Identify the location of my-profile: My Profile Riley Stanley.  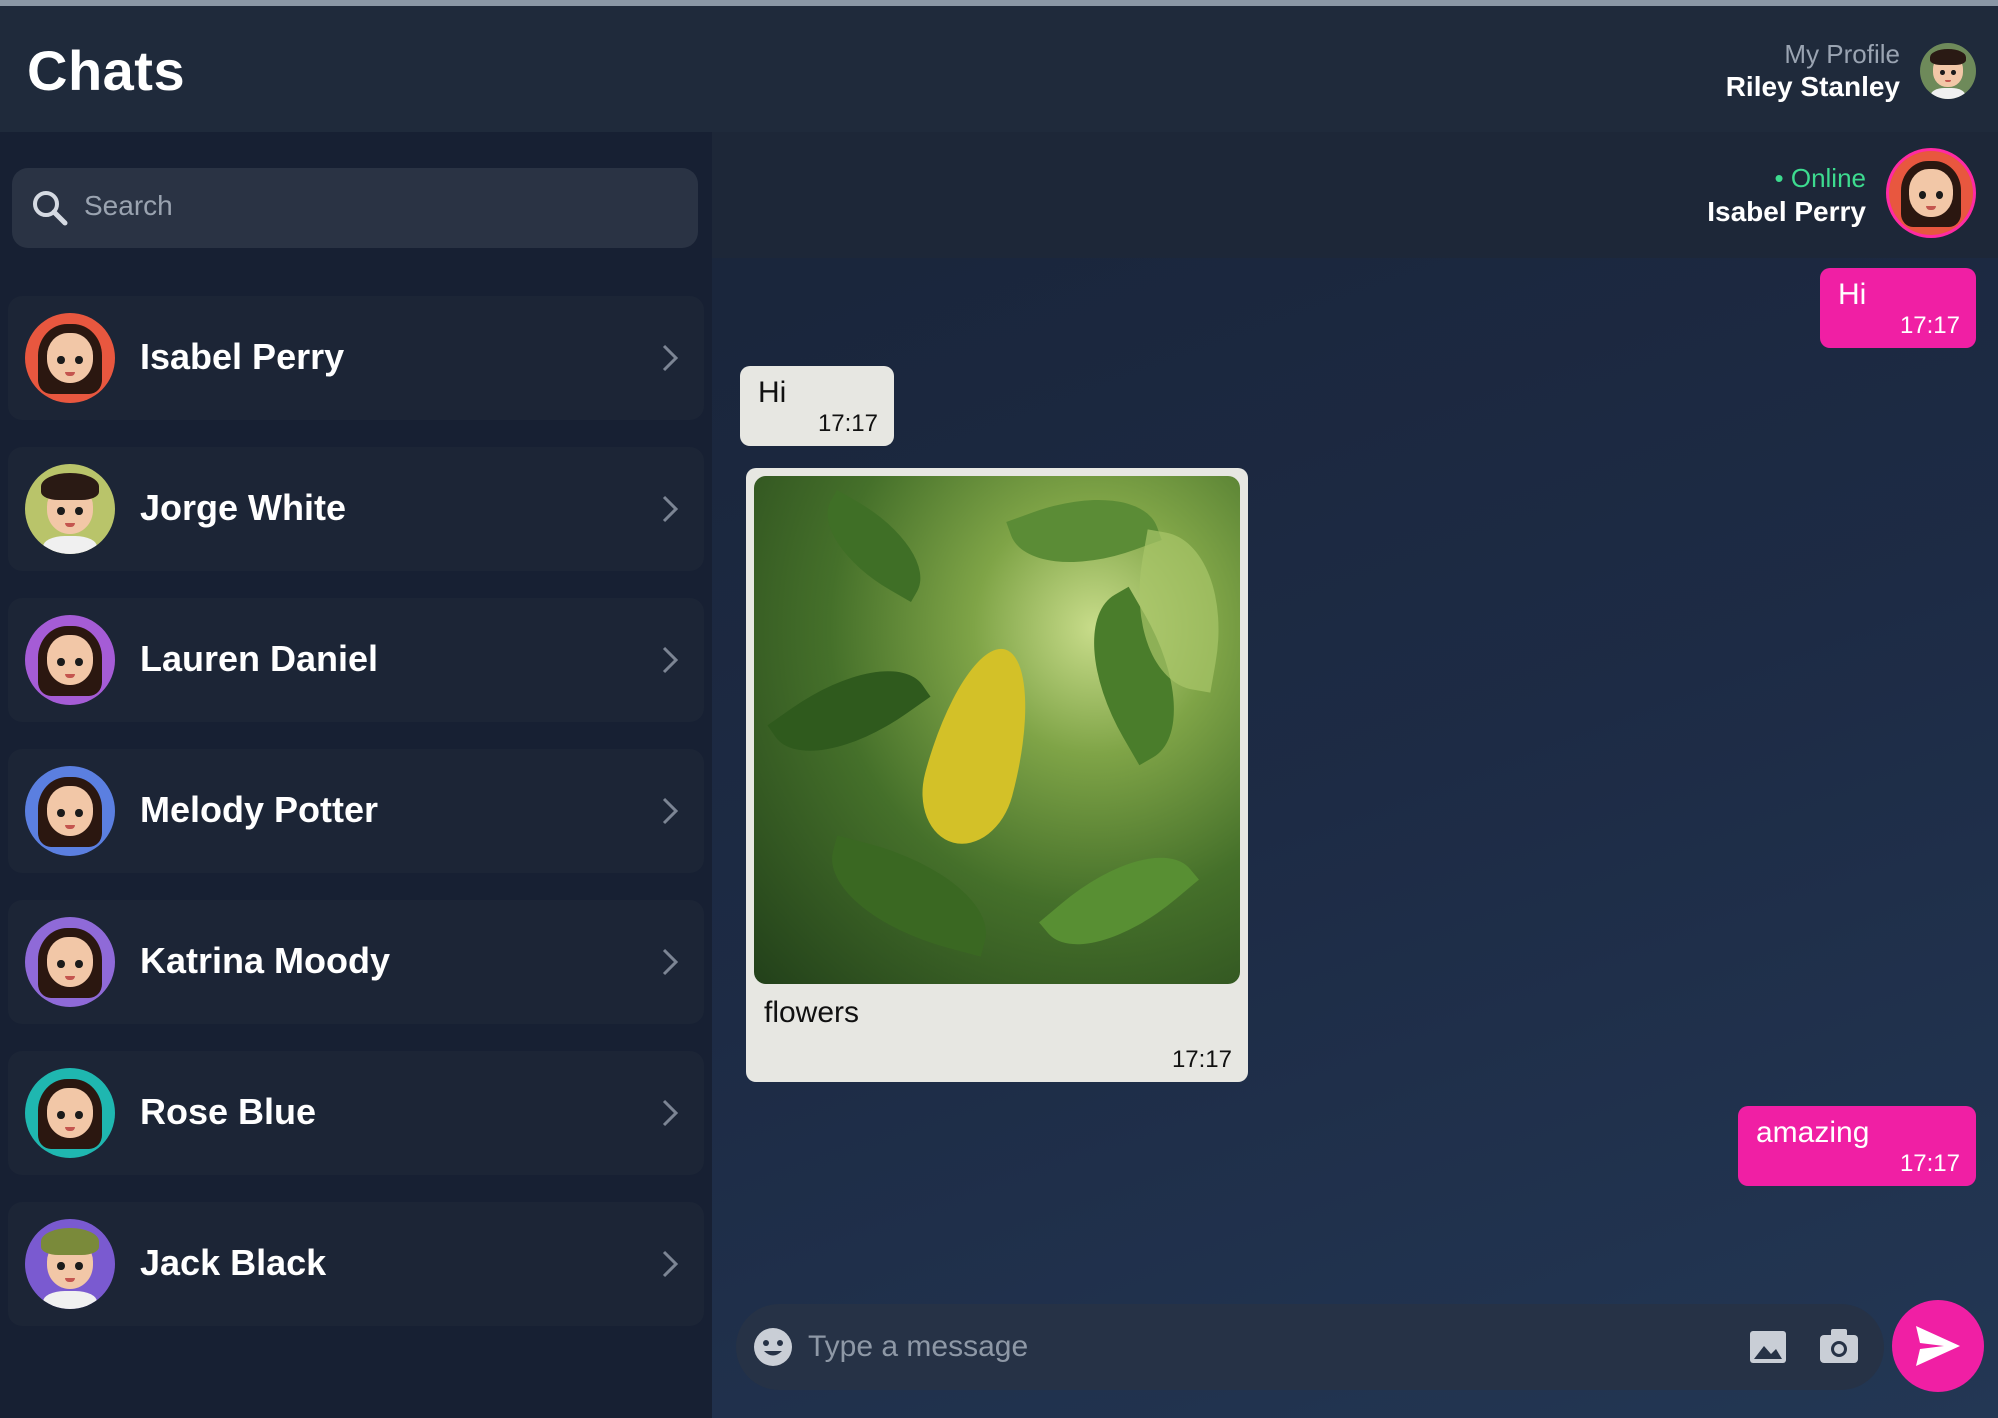
(1851, 71).